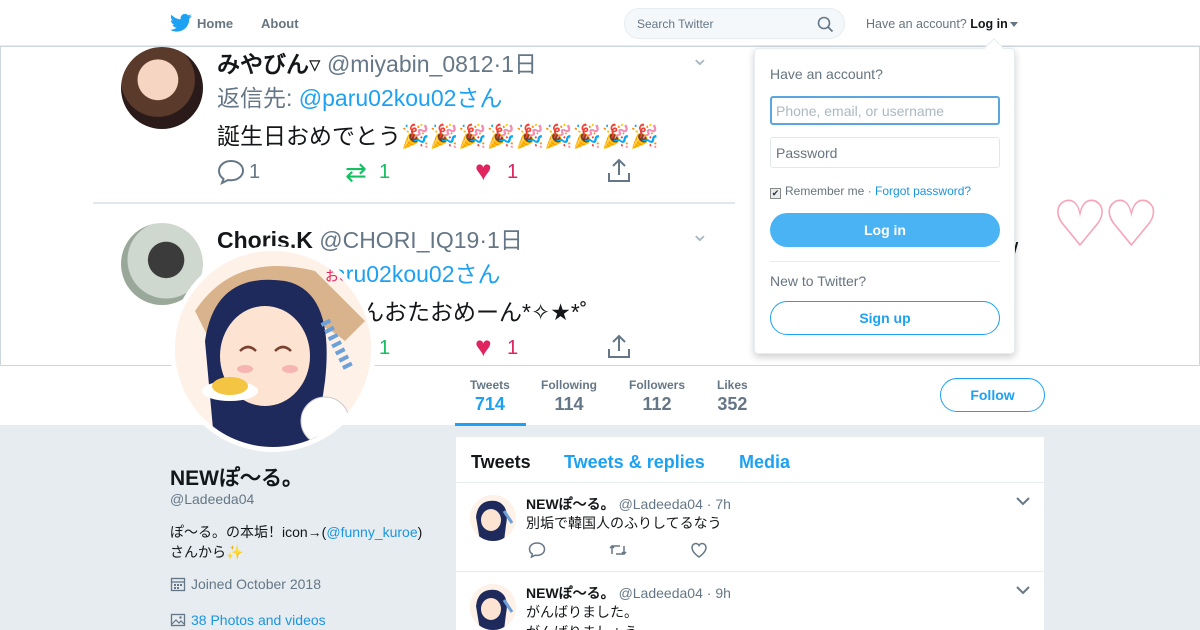 This screenshot has width=1200, height=630. I want to click on banner-tweet-header: みやびん▿ @miyabin_0812·1日, so click(377, 64).